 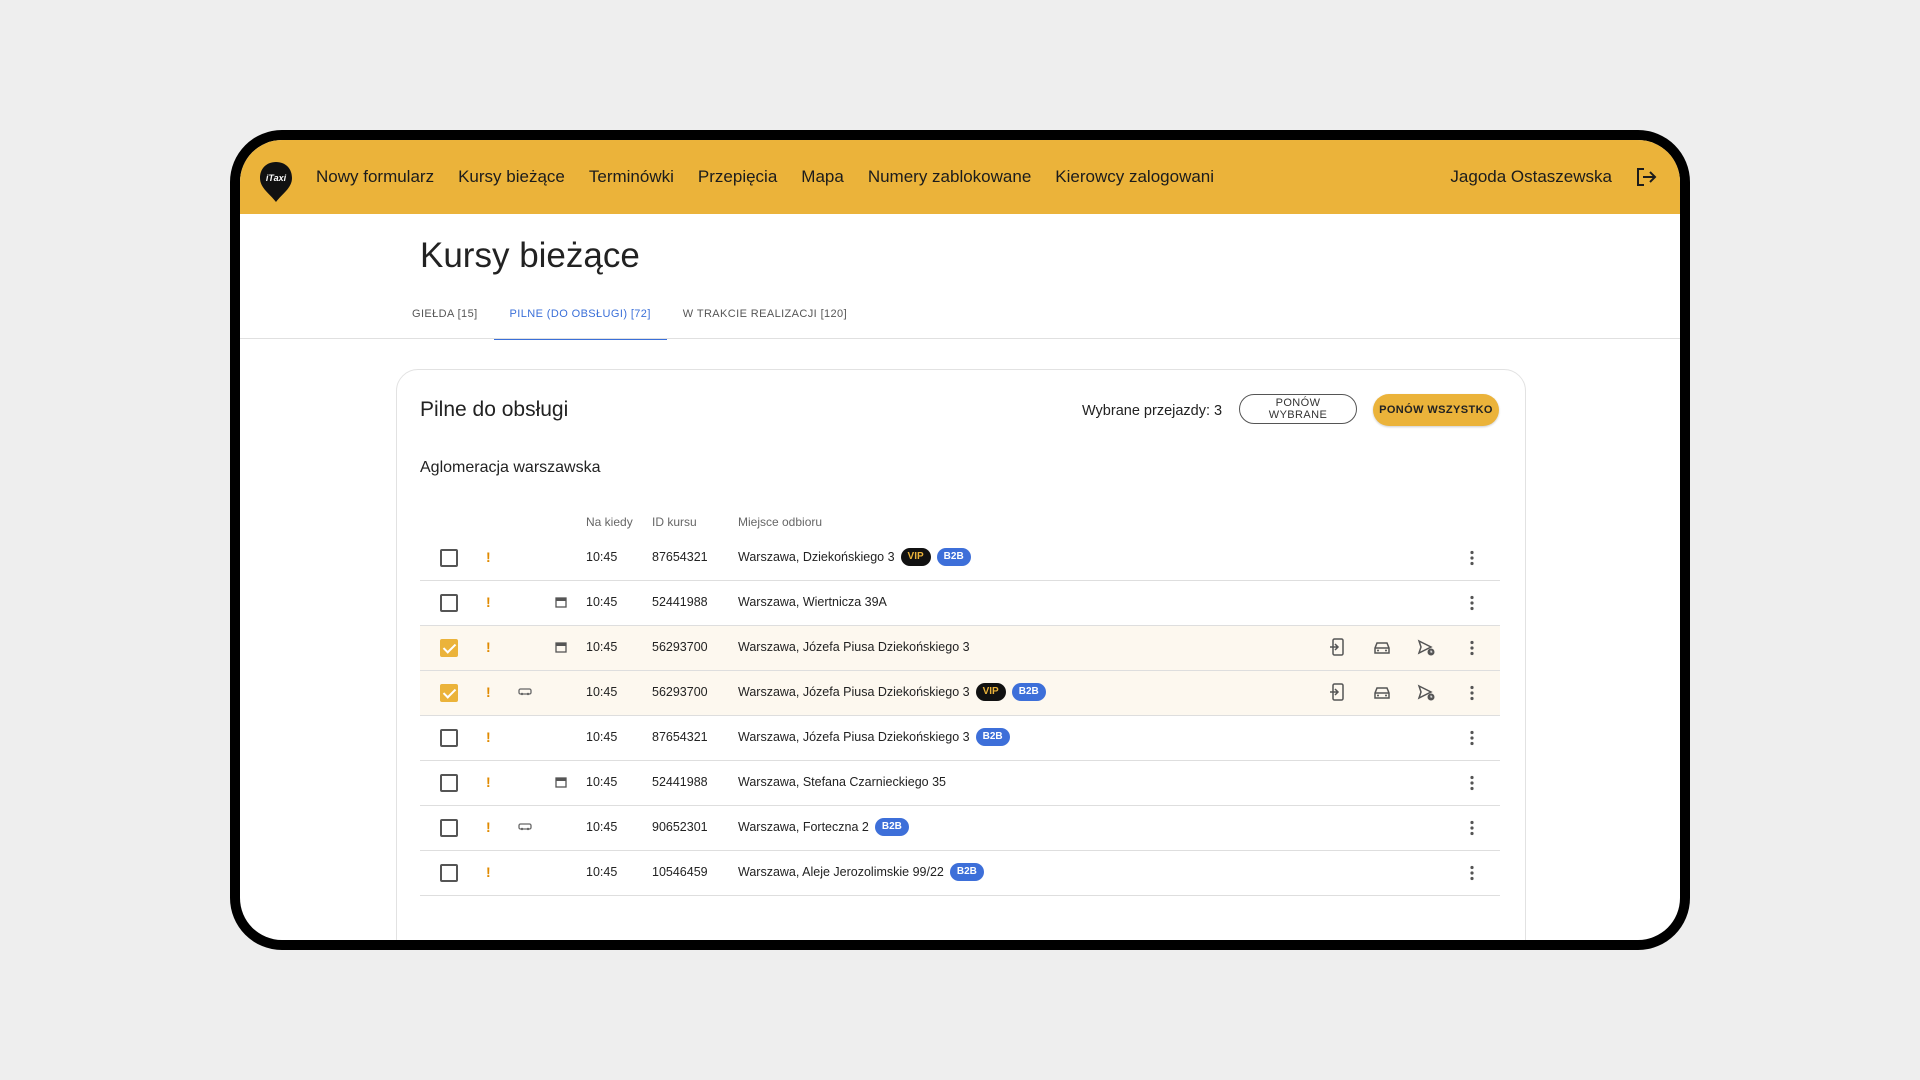 What do you see at coordinates (680, 872) in the screenshot?
I see `ride-id: 10546459` at bounding box center [680, 872].